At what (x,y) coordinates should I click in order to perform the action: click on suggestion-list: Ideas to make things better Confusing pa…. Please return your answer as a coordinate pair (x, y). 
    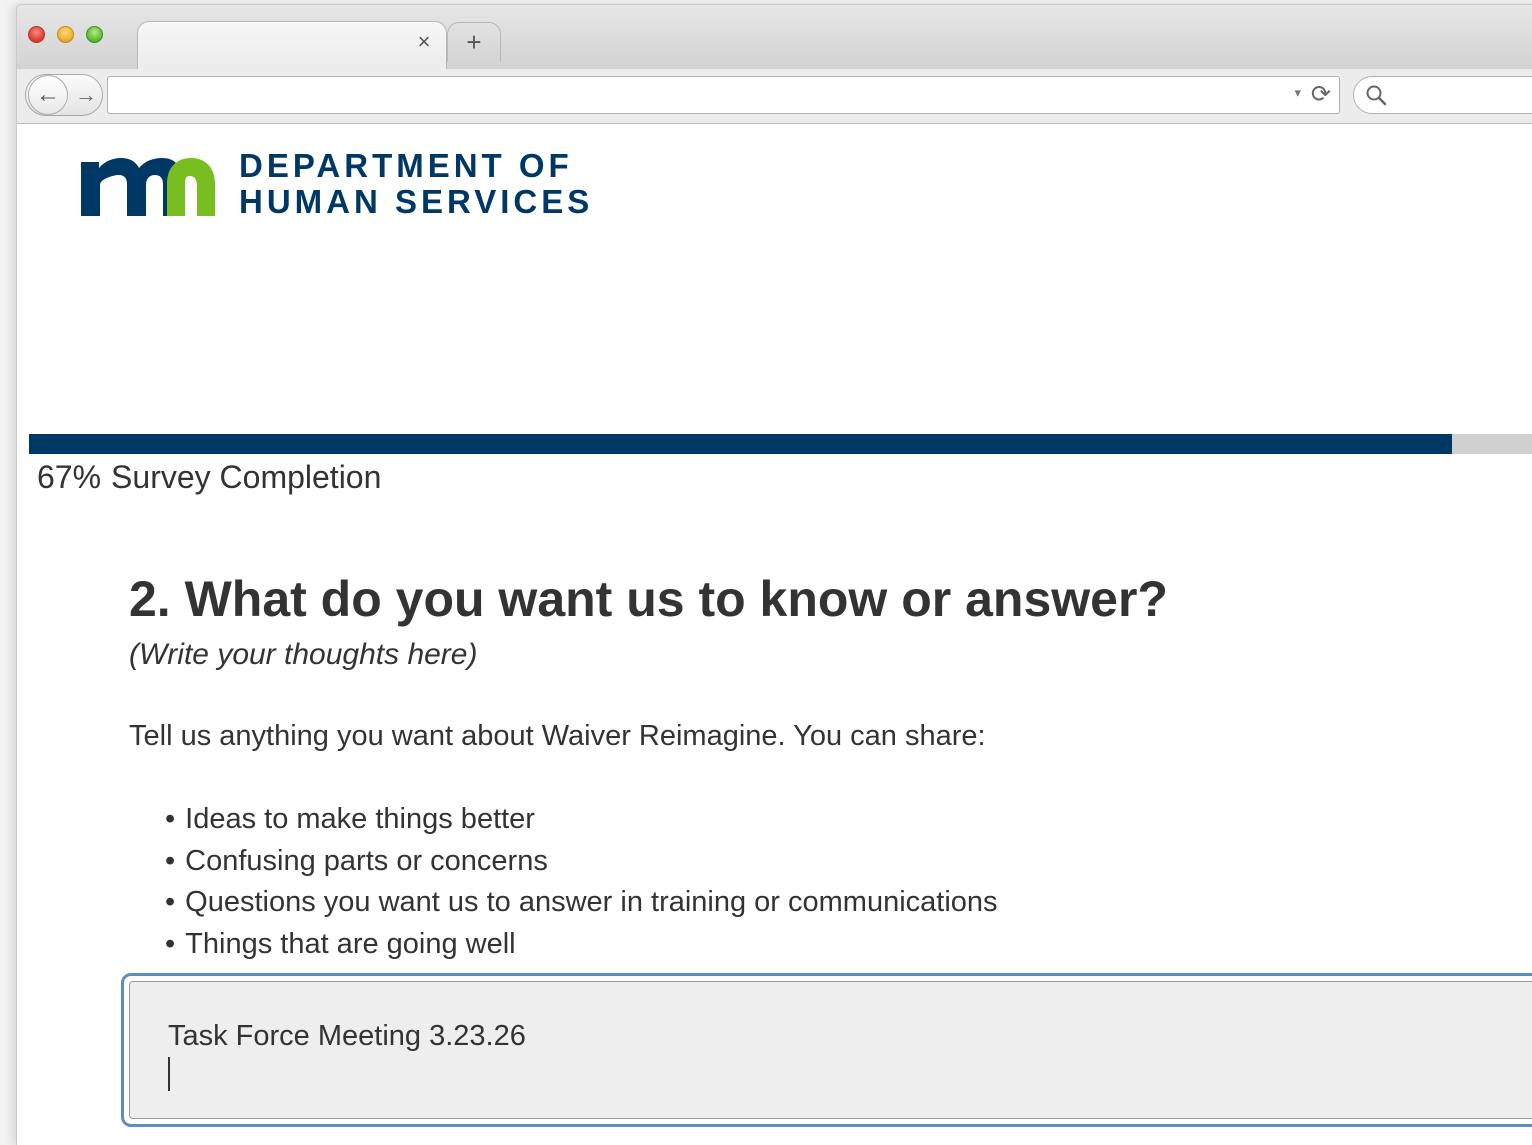
    Looking at the image, I should click on (581, 882).